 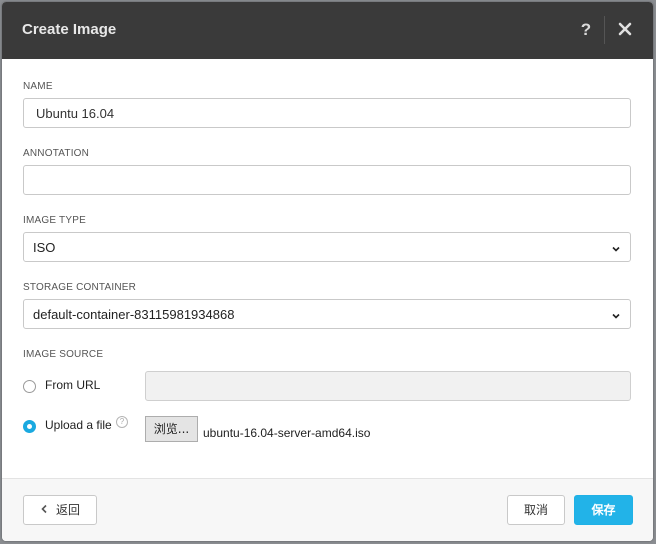 I want to click on save-button: 保存, so click(x=603, y=510).